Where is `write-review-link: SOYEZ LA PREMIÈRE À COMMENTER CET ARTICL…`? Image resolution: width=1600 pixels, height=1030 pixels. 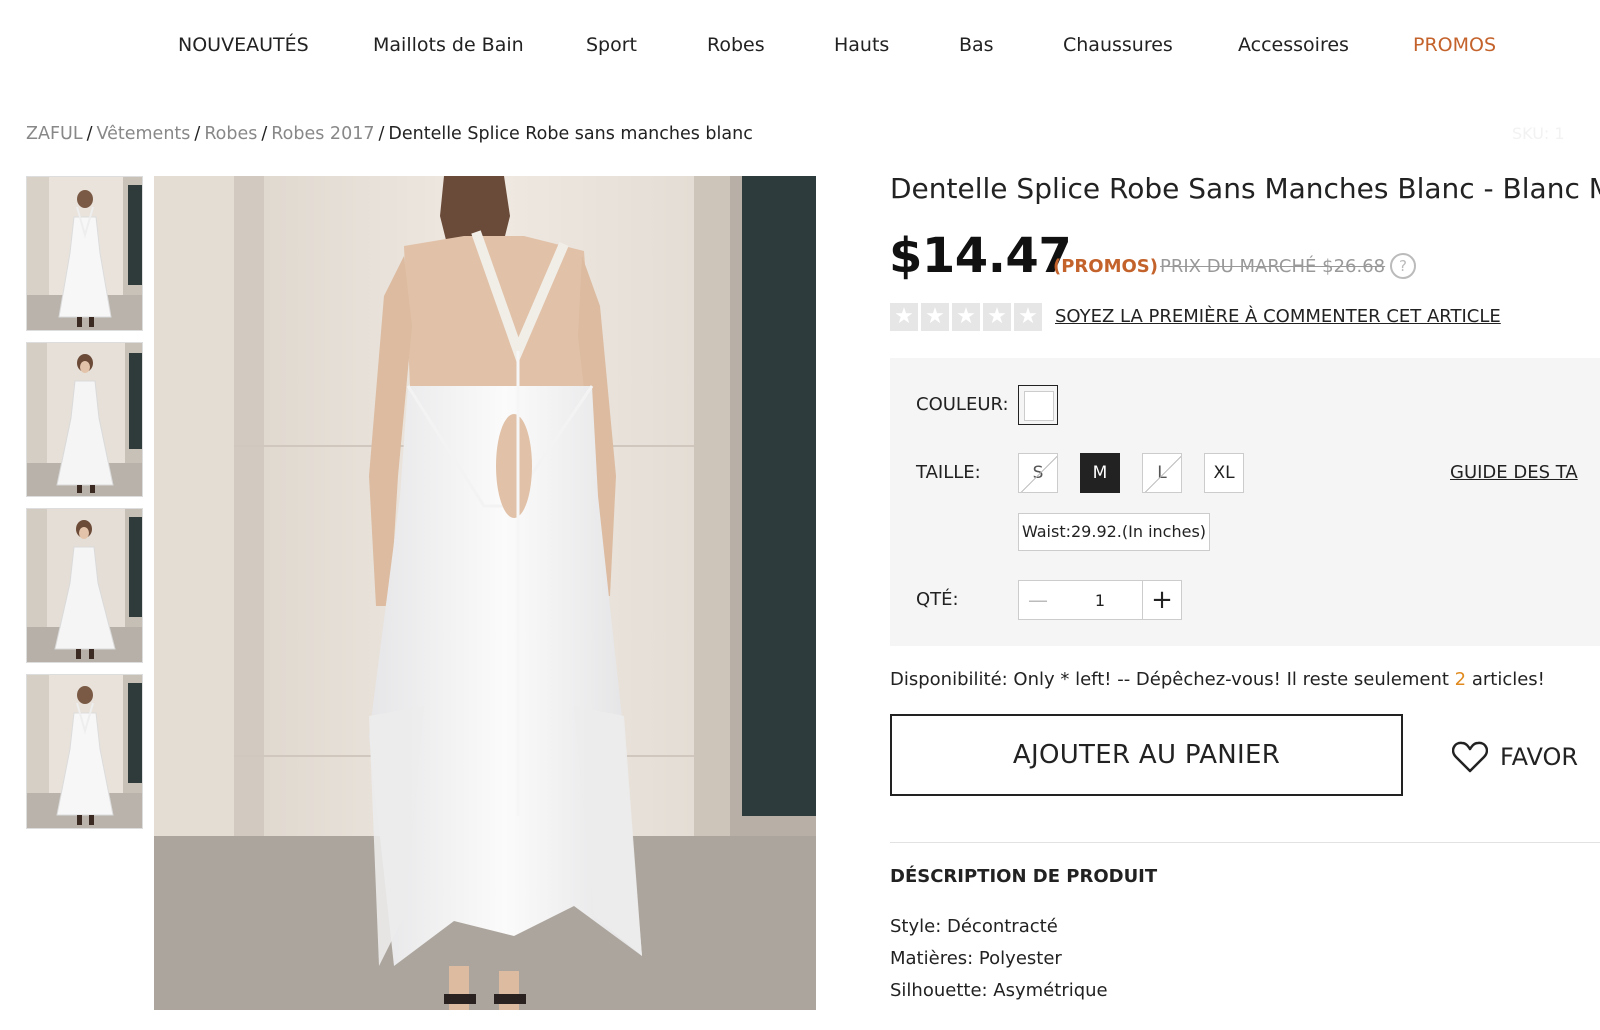
write-review-link: SOYEZ LA PREMIÈRE À COMMENTER CET ARTICL… is located at coordinates (1278, 316).